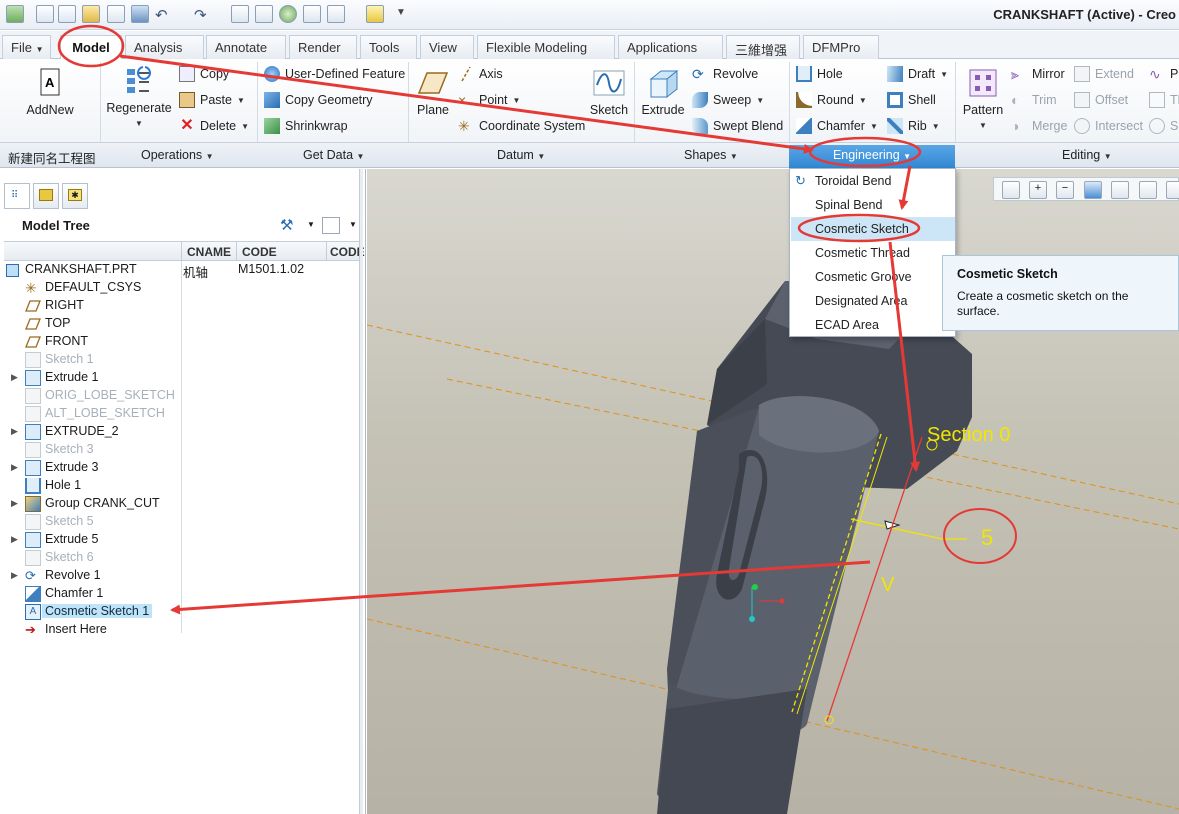  What do you see at coordinates (725, 74) in the screenshot?
I see `revolve-button: ⟳ Revolve` at bounding box center [725, 74].